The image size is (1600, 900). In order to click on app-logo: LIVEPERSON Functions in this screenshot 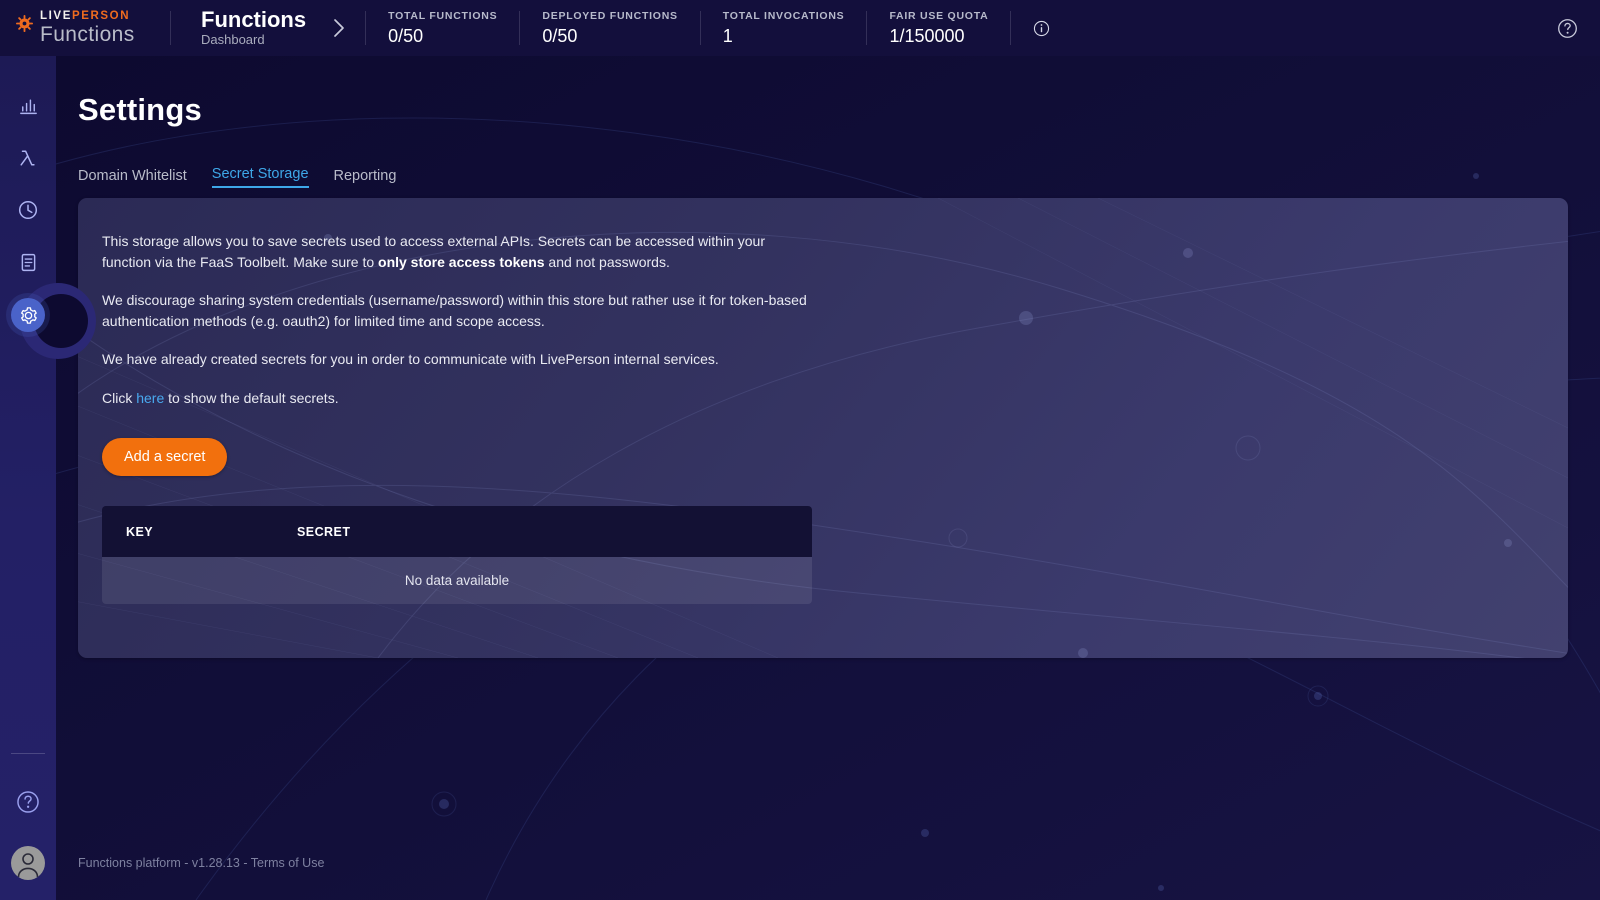, I will do `click(85, 28)`.